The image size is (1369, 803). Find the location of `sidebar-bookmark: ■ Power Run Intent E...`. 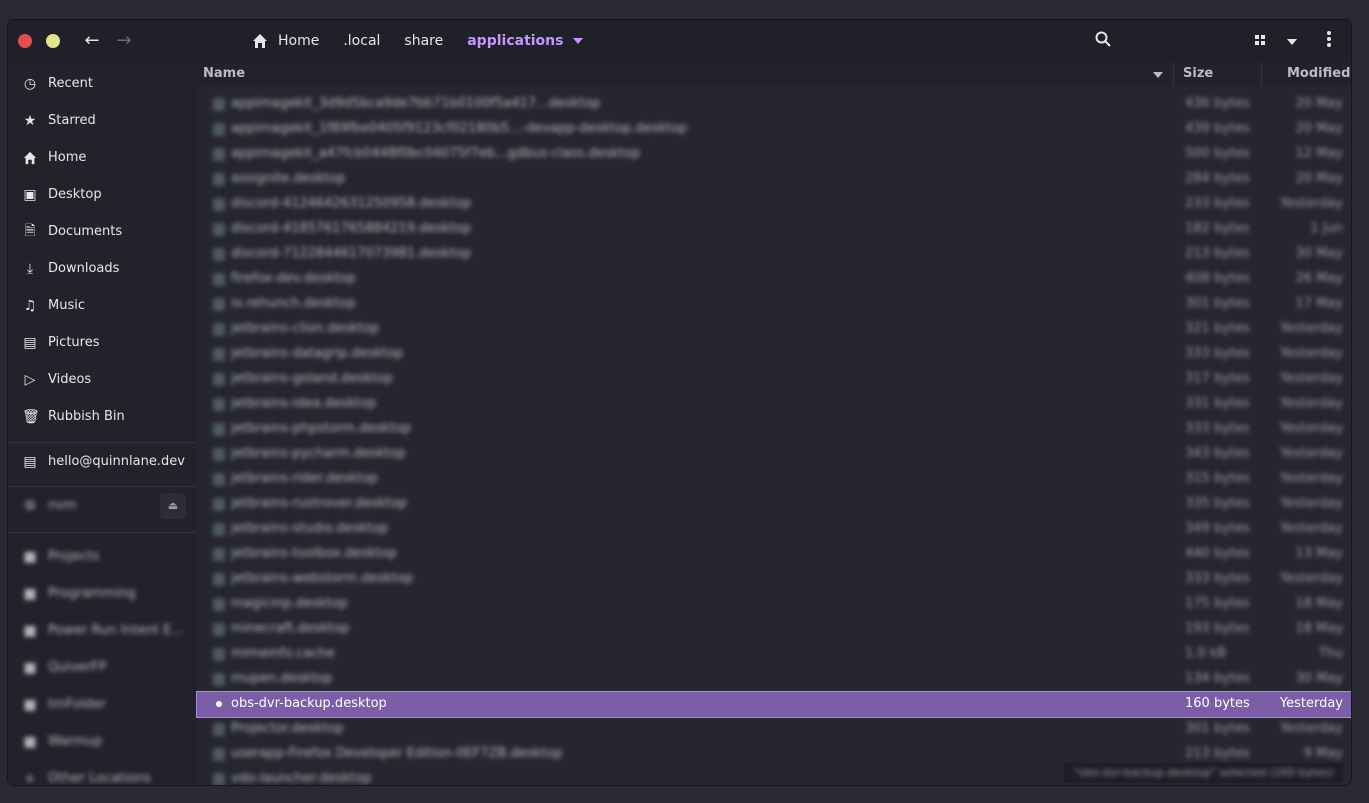

sidebar-bookmark: ■ Power Run Intent E... is located at coordinates (102, 630).